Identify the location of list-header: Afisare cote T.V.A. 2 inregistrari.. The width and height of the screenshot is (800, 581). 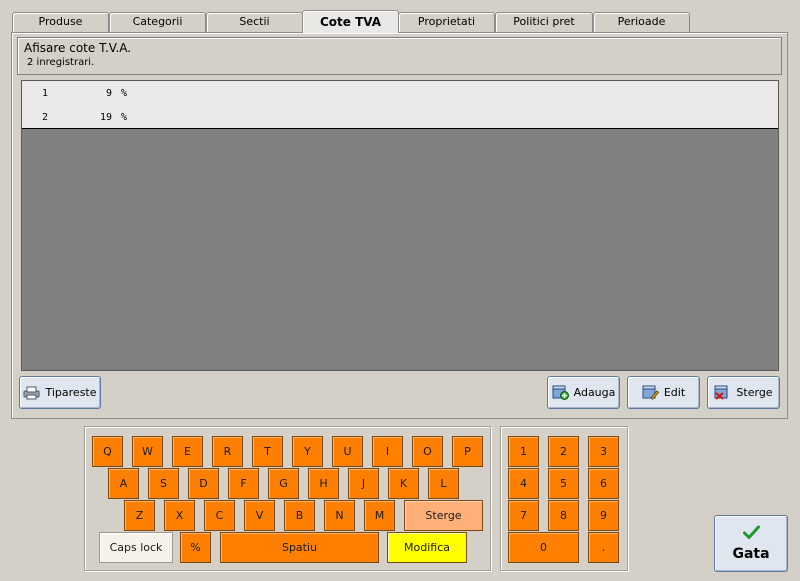
(399, 56).